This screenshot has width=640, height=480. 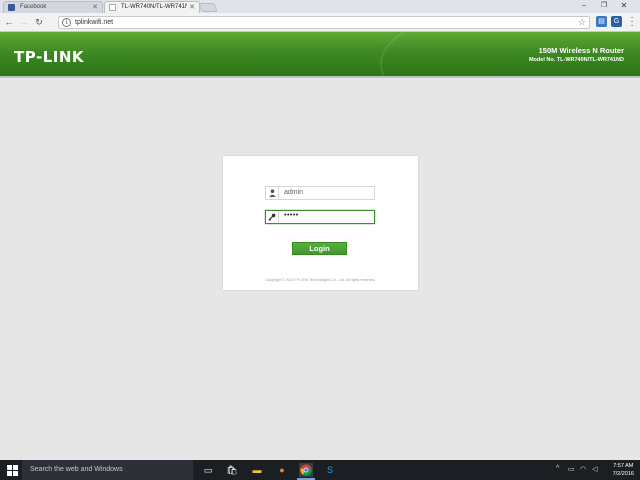 I want to click on facebook-favicon-icon, so click(x=11, y=7).